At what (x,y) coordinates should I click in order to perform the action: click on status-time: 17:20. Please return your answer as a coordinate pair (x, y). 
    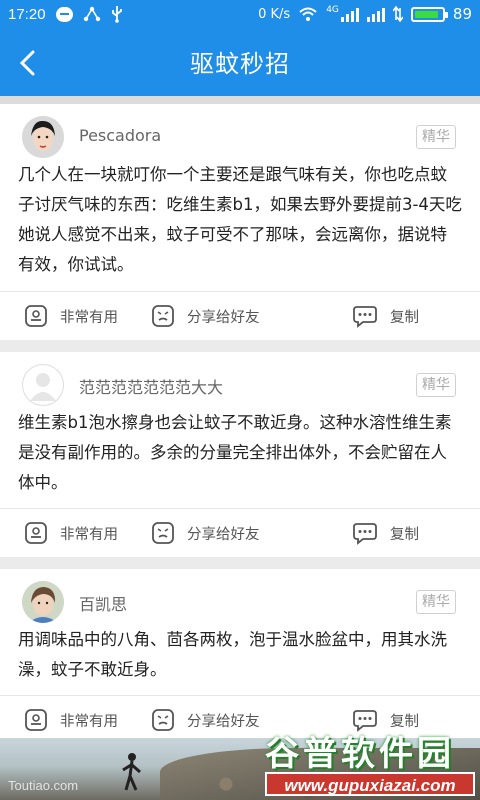
    Looking at the image, I should click on (27, 14).